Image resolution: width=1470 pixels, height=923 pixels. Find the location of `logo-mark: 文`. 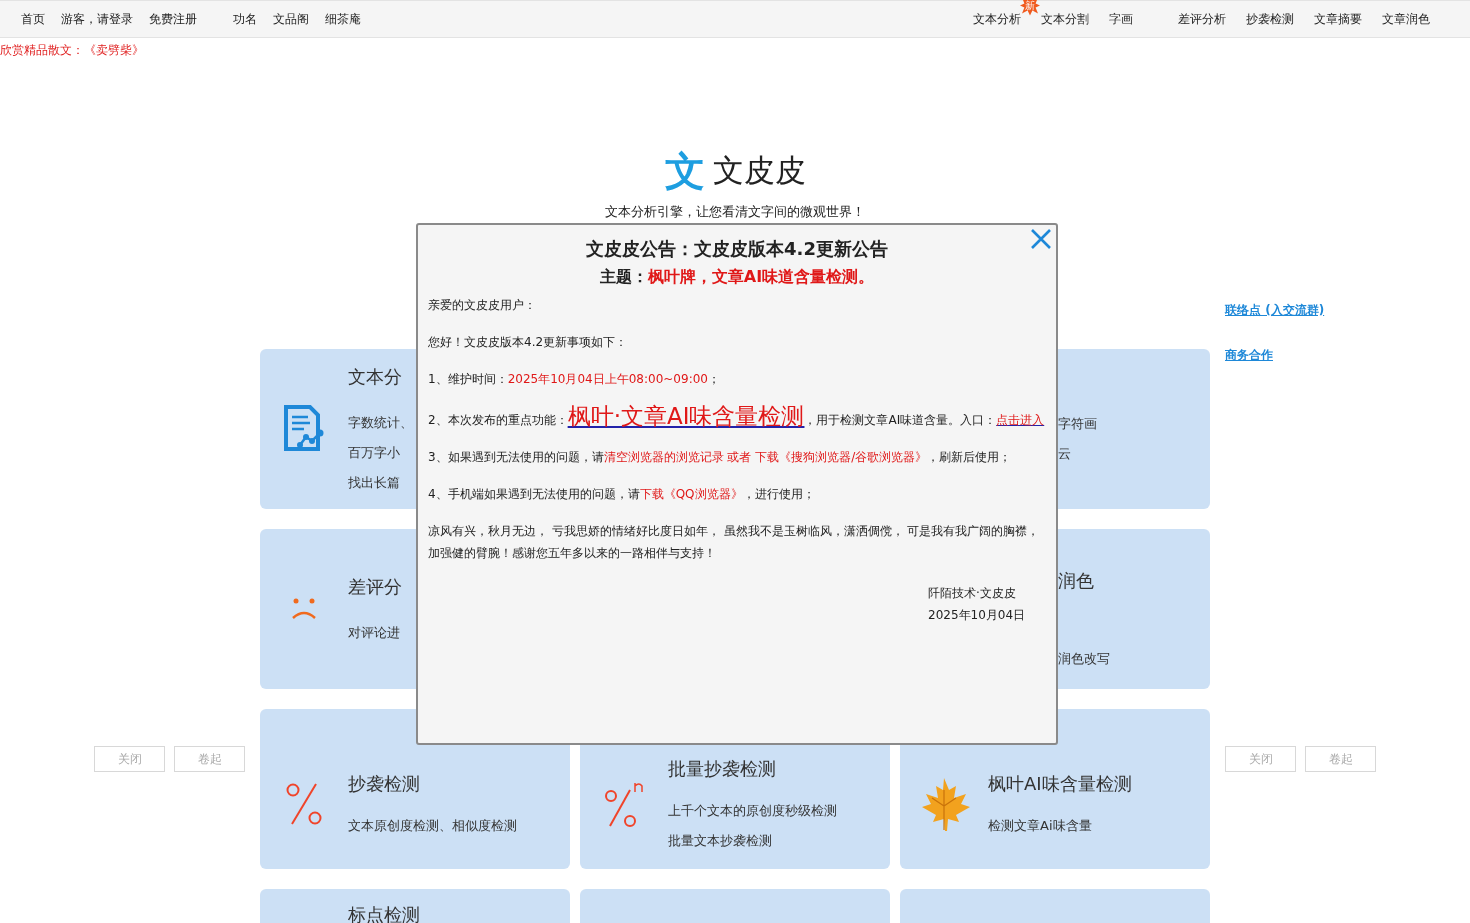

logo-mark: 文 is located at coordinates (684, 171).